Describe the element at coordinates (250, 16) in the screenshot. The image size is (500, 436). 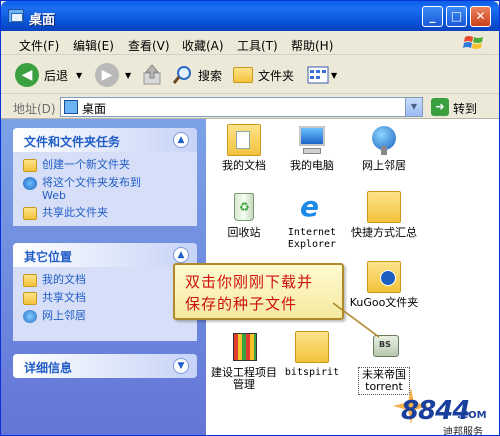
I see `title-bar: 桌面 _ □ ✕` at that location.